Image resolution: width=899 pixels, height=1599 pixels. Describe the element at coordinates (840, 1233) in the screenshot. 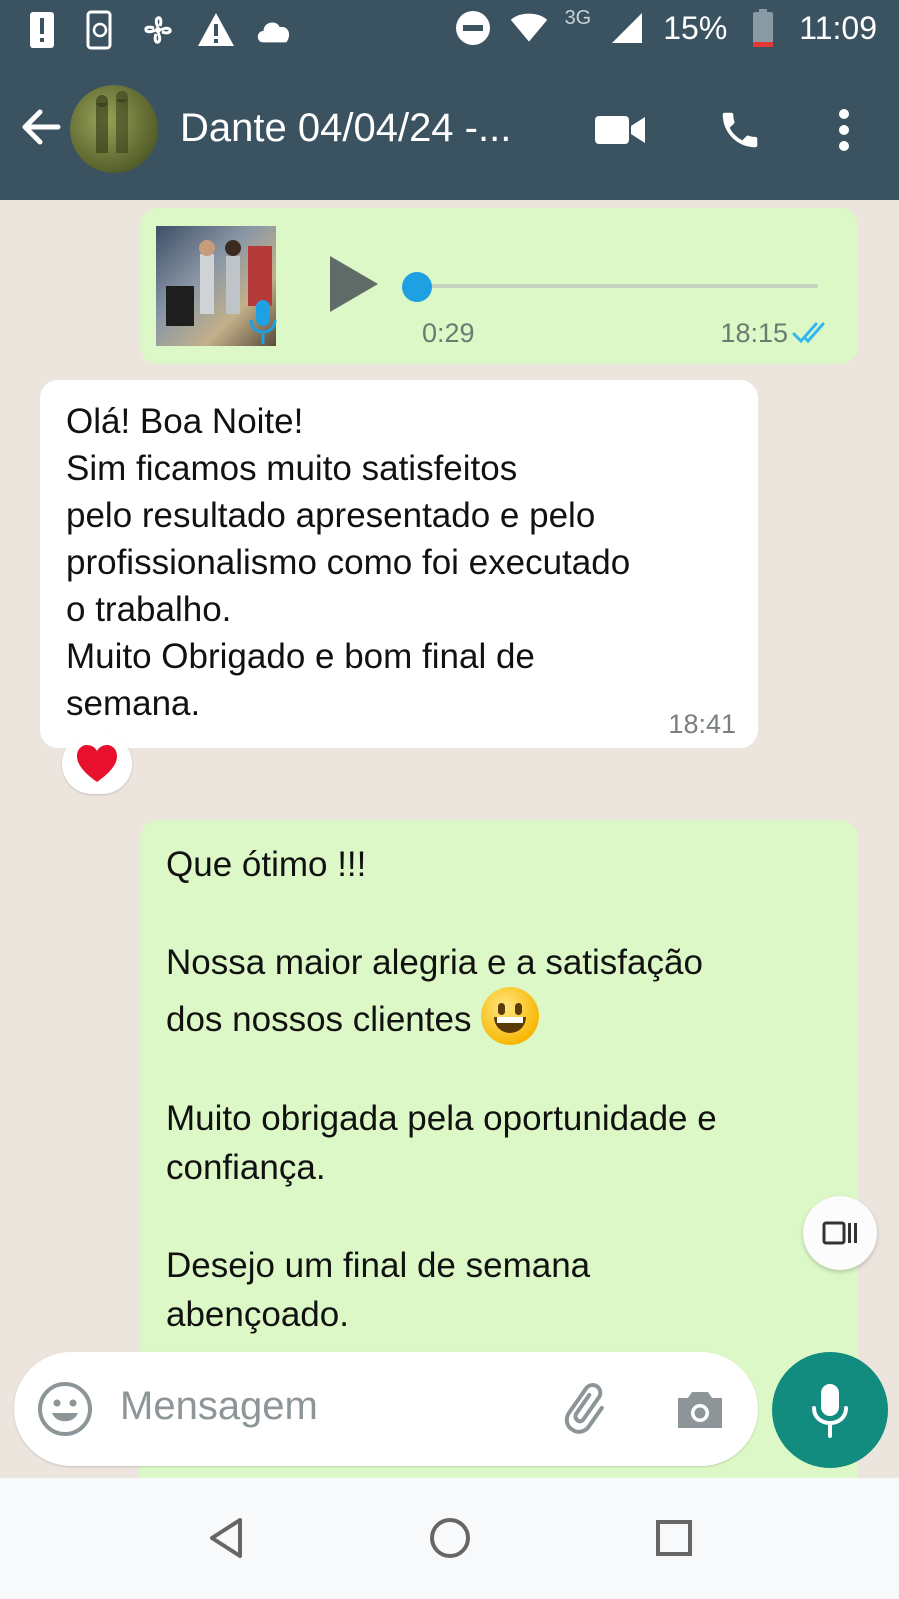

I see `scroll-button` at that location.